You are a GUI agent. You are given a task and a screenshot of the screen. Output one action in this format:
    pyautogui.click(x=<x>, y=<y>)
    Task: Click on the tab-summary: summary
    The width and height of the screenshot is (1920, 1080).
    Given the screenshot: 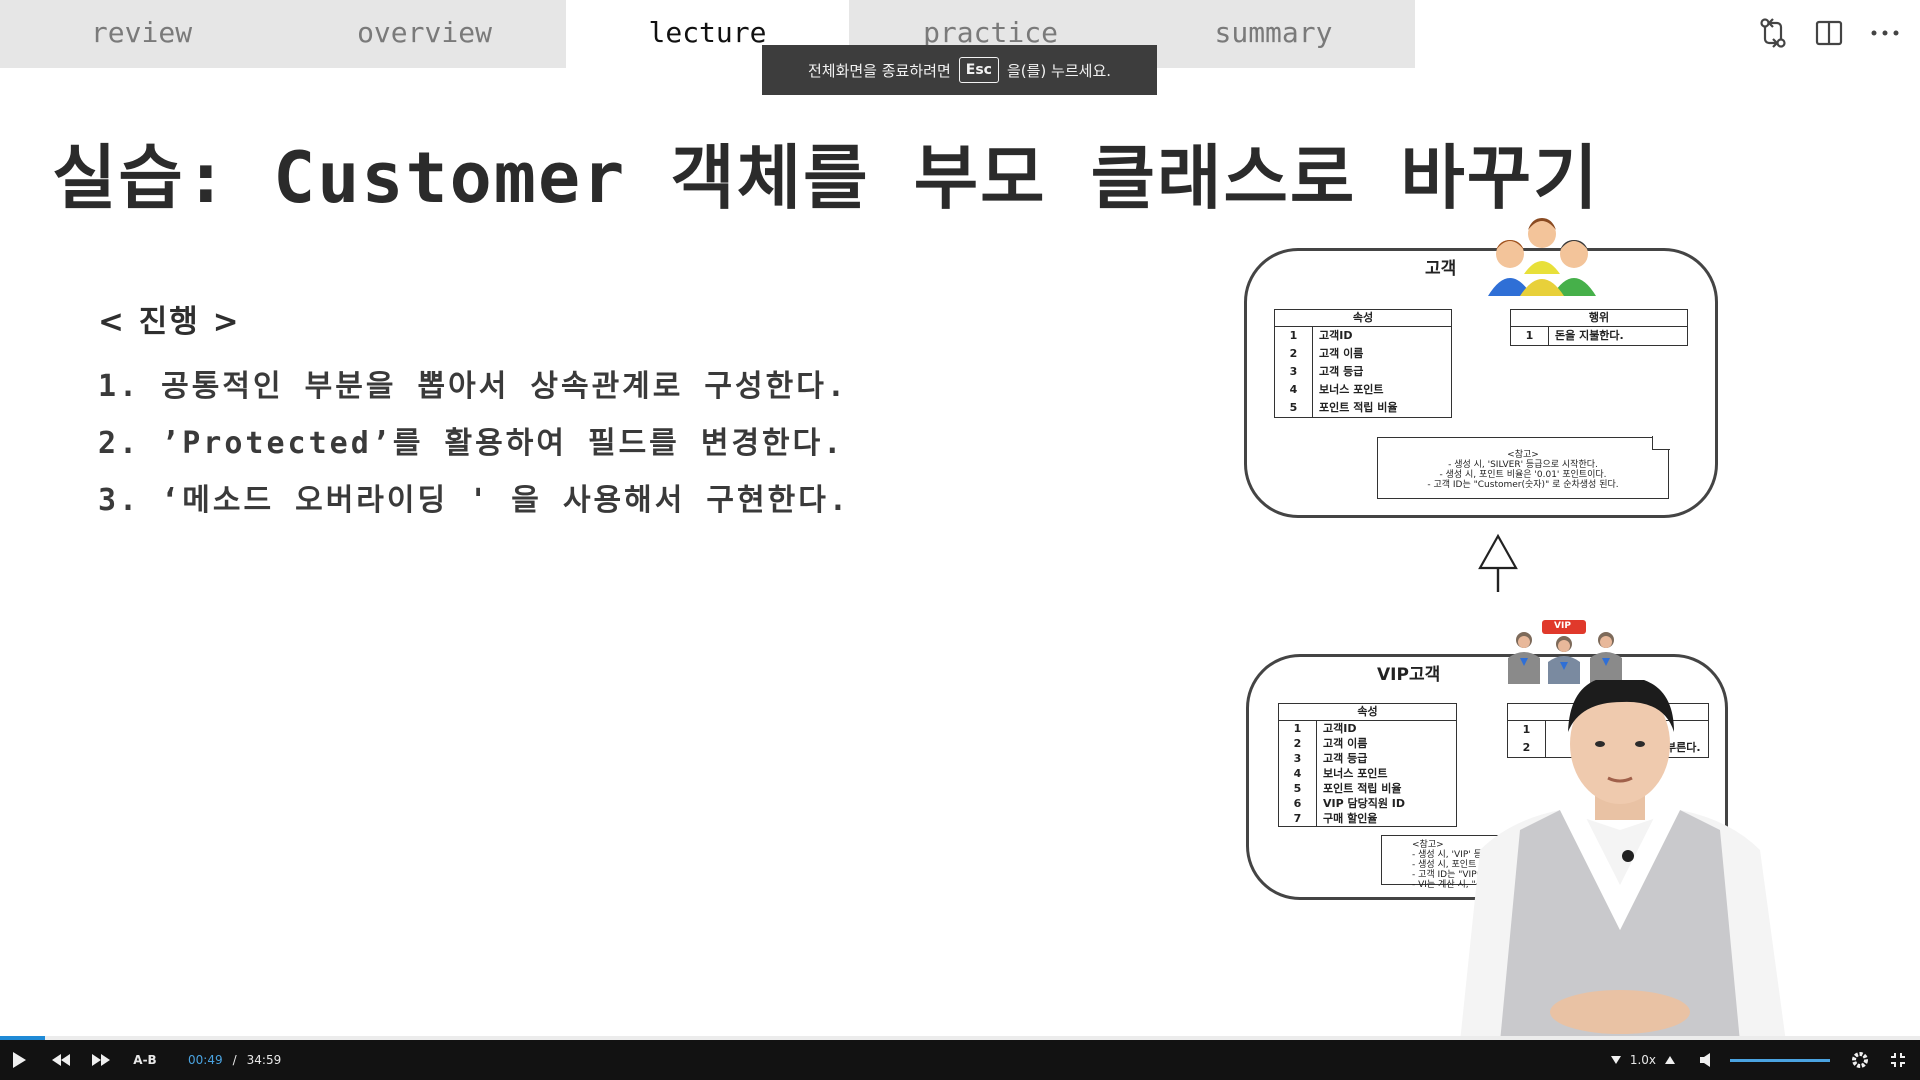 What is the action you would take?
    pyautogui.click(x=1273, y=34)
    